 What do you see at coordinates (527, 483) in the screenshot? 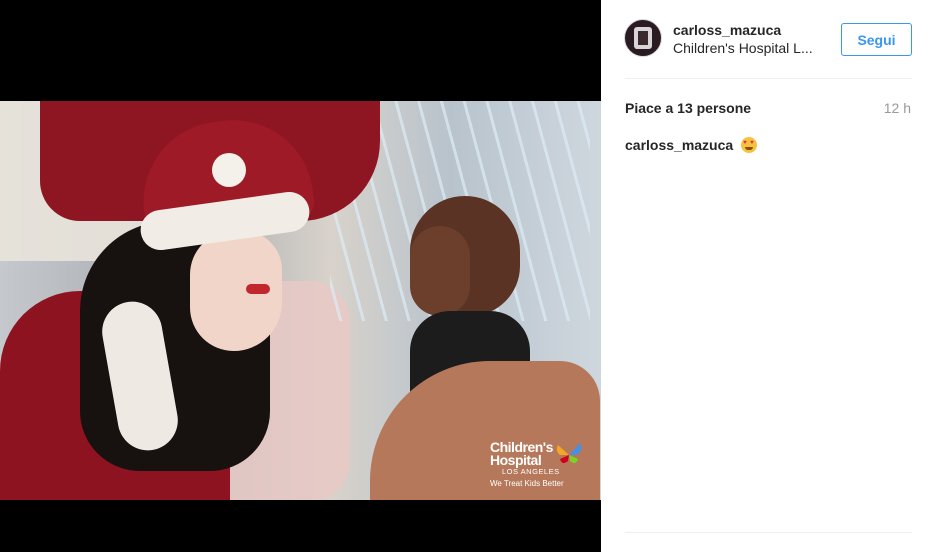
I see `logo-tagline: We Treat Kids Better` at bounding box center [527, 483].